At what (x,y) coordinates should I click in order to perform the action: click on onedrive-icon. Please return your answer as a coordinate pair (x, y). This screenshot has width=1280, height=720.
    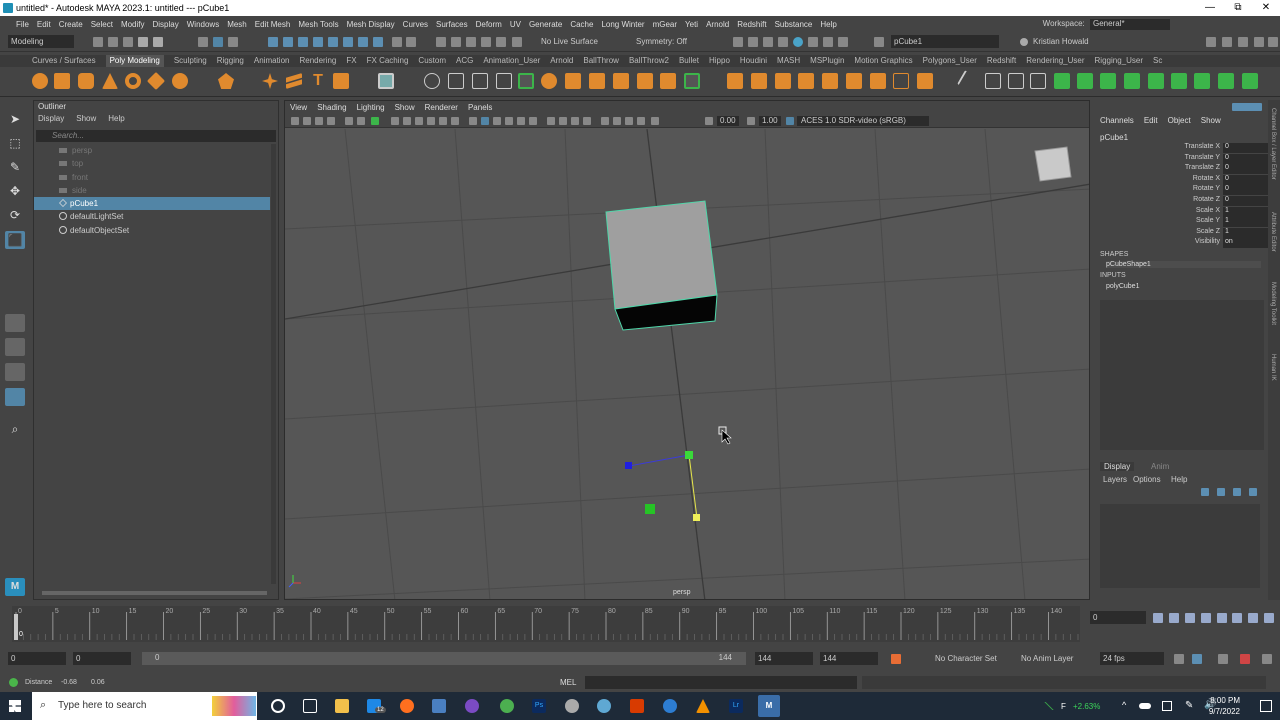
    Looking at the image, I should click on (1145, 706).